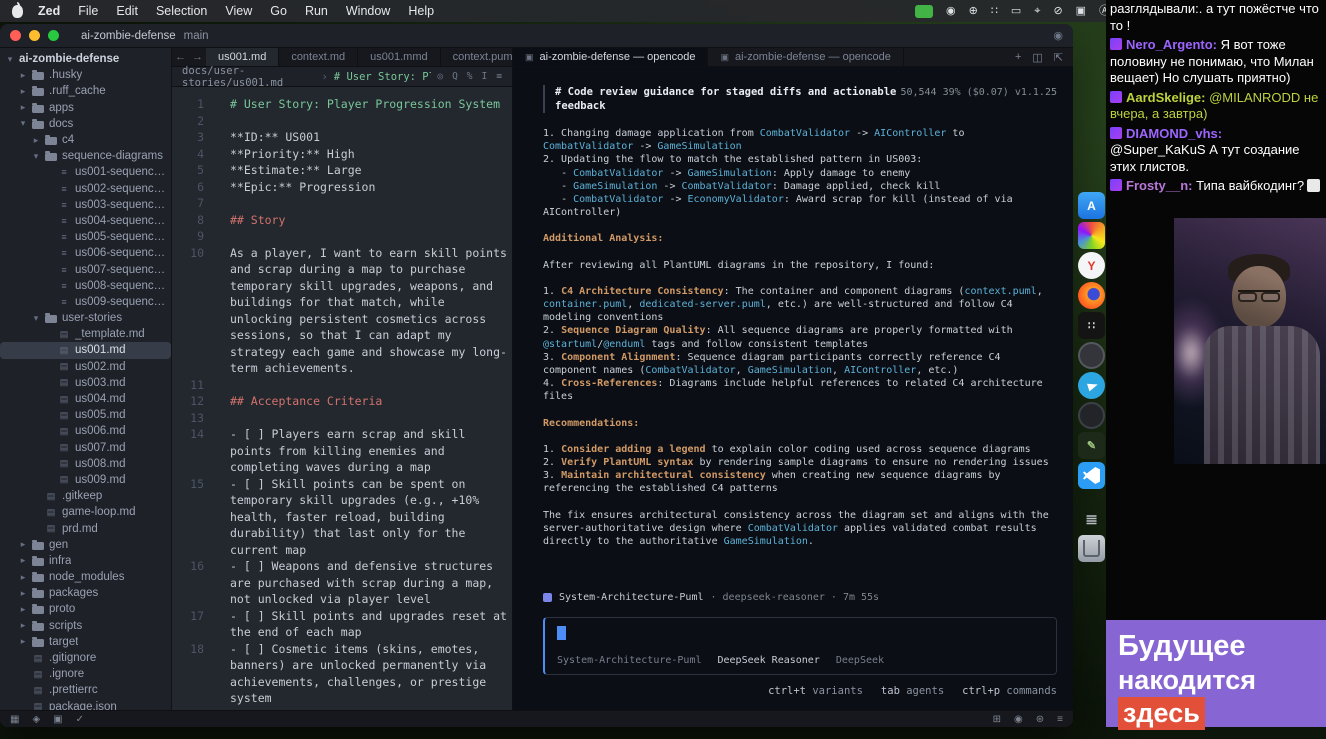  I want to click on mute-icon: ⊘, so click(1057, 11).